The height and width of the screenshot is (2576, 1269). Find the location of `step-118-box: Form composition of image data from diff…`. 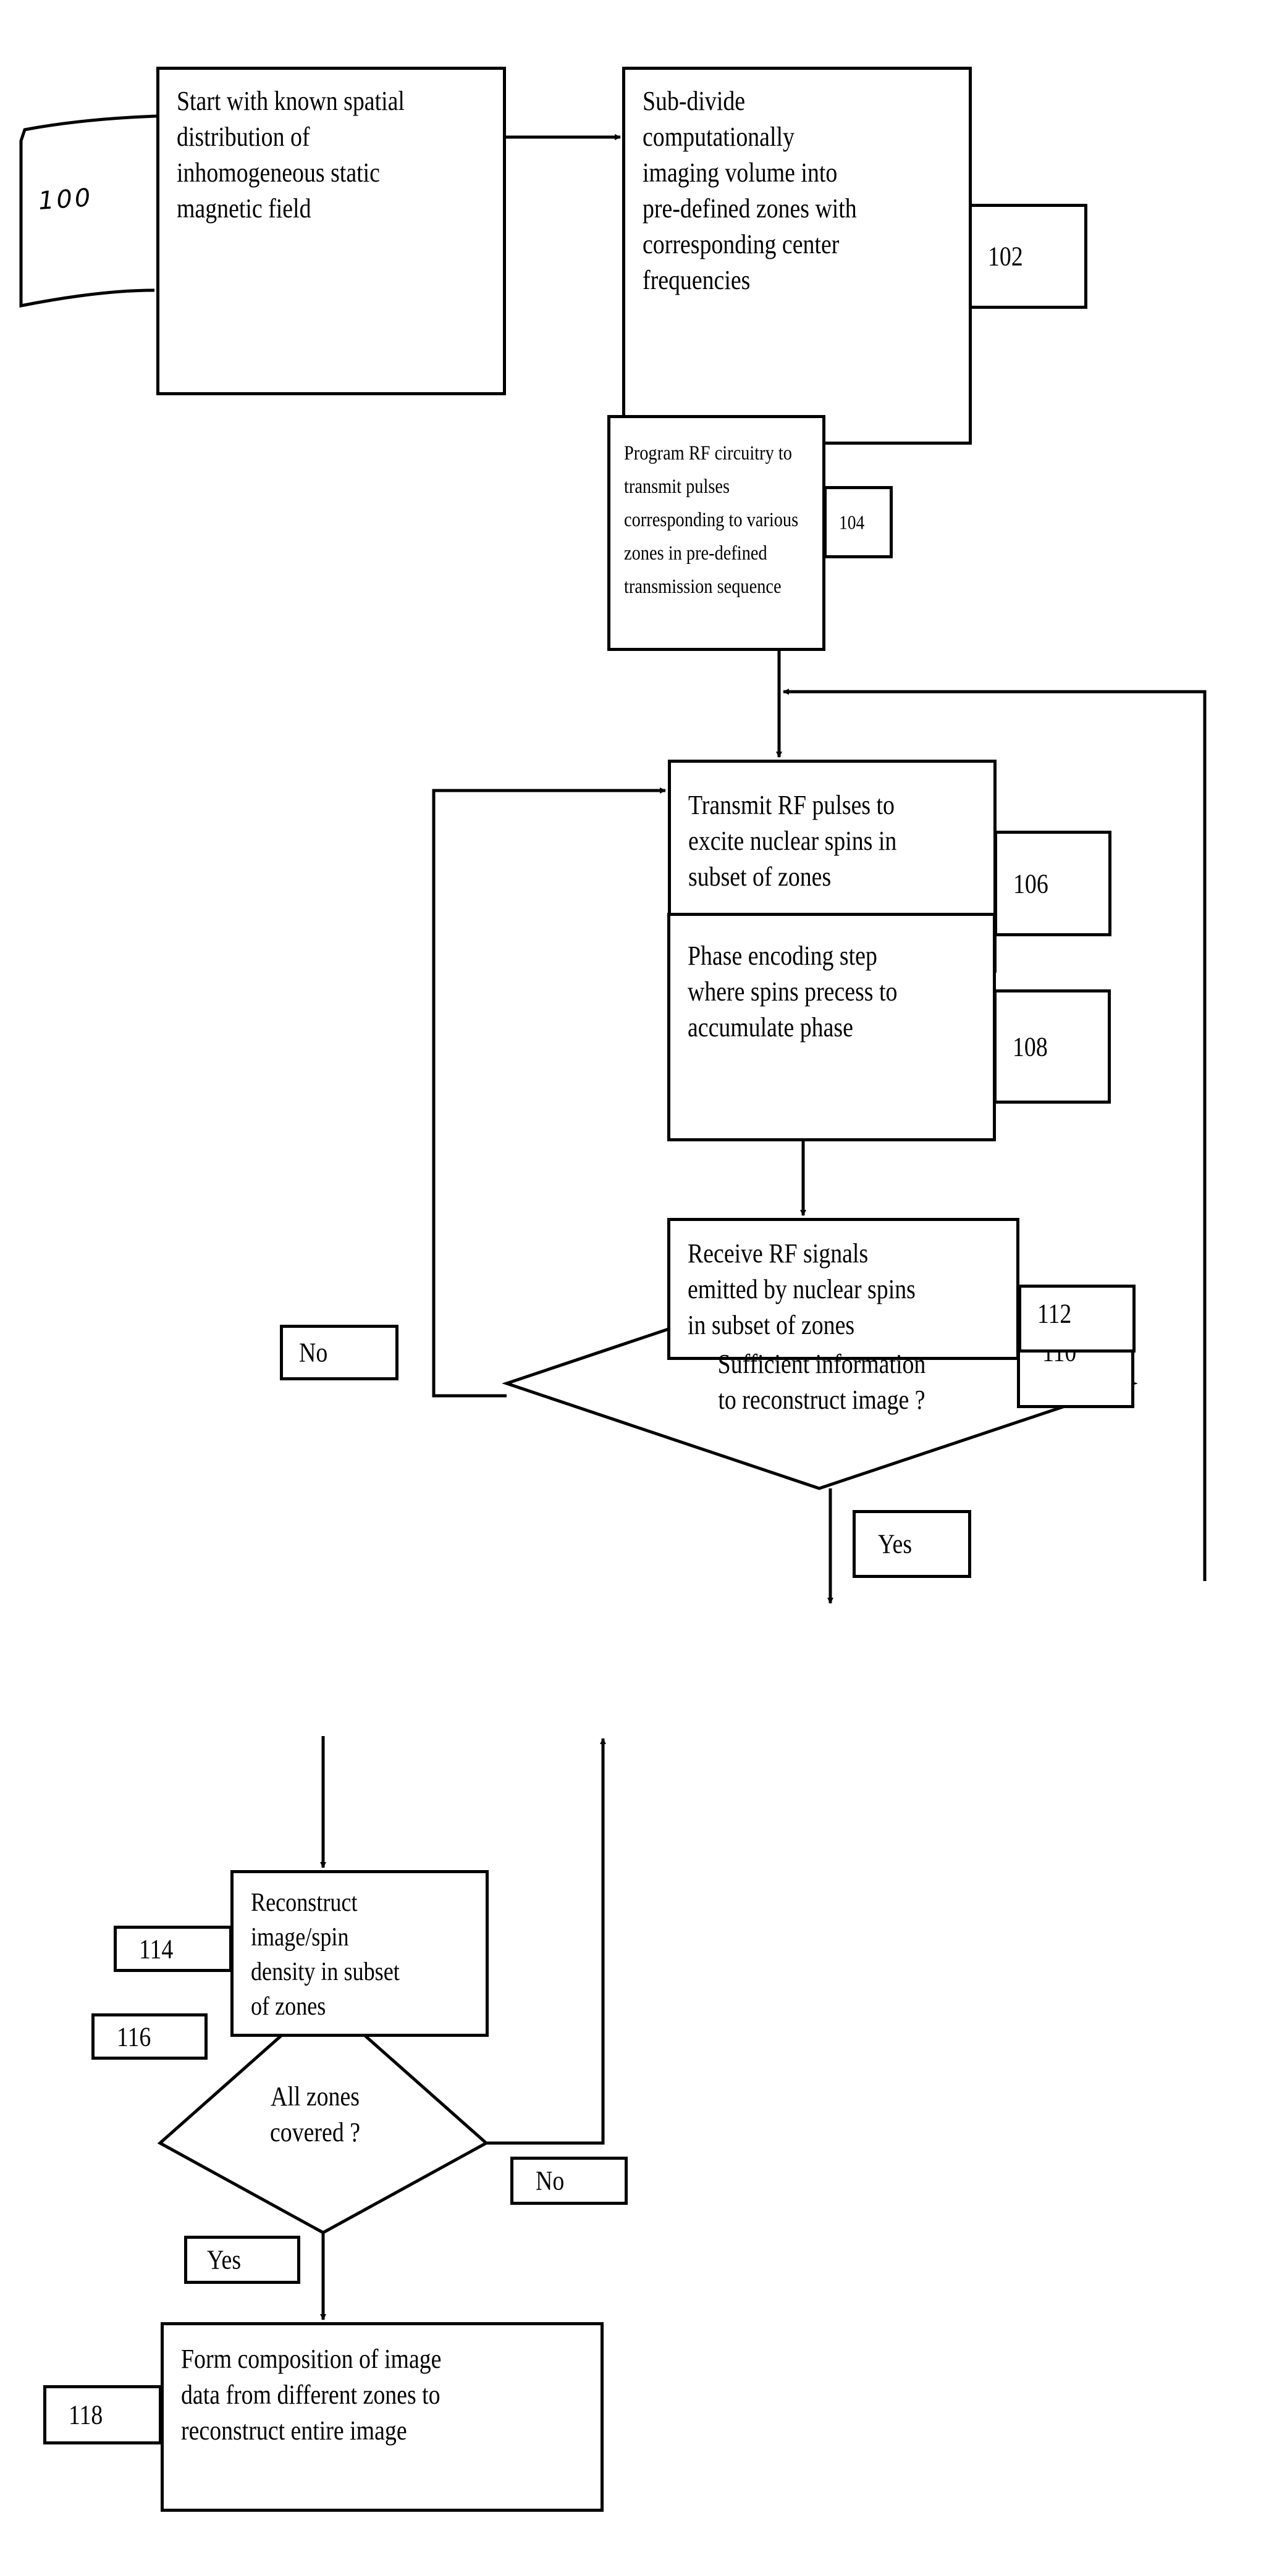

step-118-box: Form composition of image data from diff… is located at coordinates (382, 2417).